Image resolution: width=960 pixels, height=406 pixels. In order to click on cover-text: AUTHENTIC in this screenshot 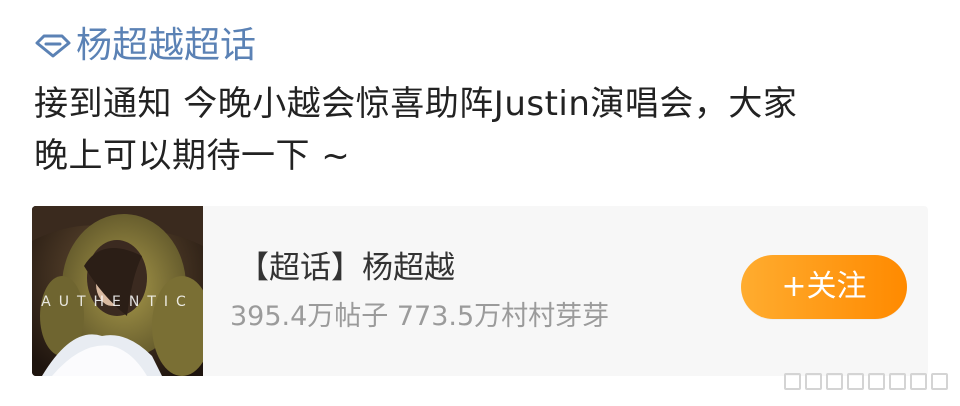, I will do `click(117, 302)`.